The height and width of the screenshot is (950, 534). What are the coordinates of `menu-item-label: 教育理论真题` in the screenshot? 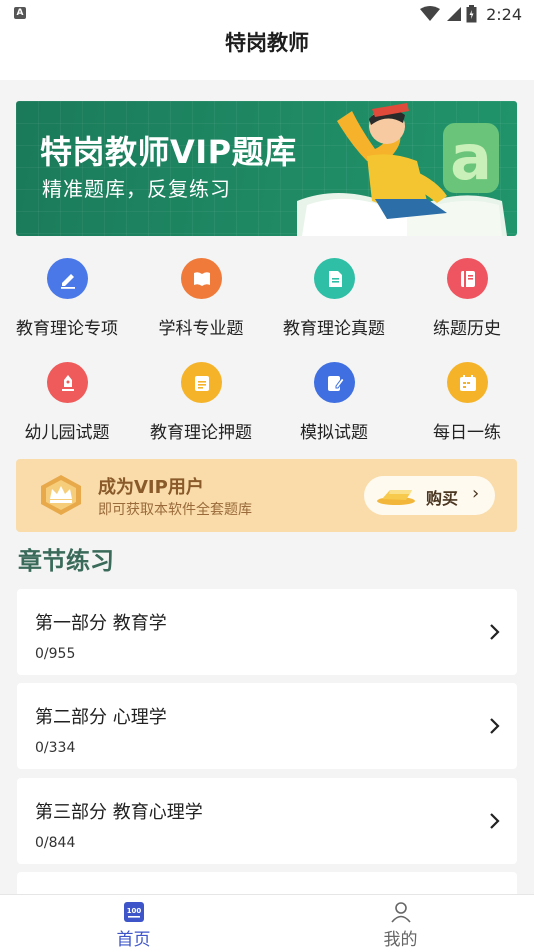 It's located at (334, 329).